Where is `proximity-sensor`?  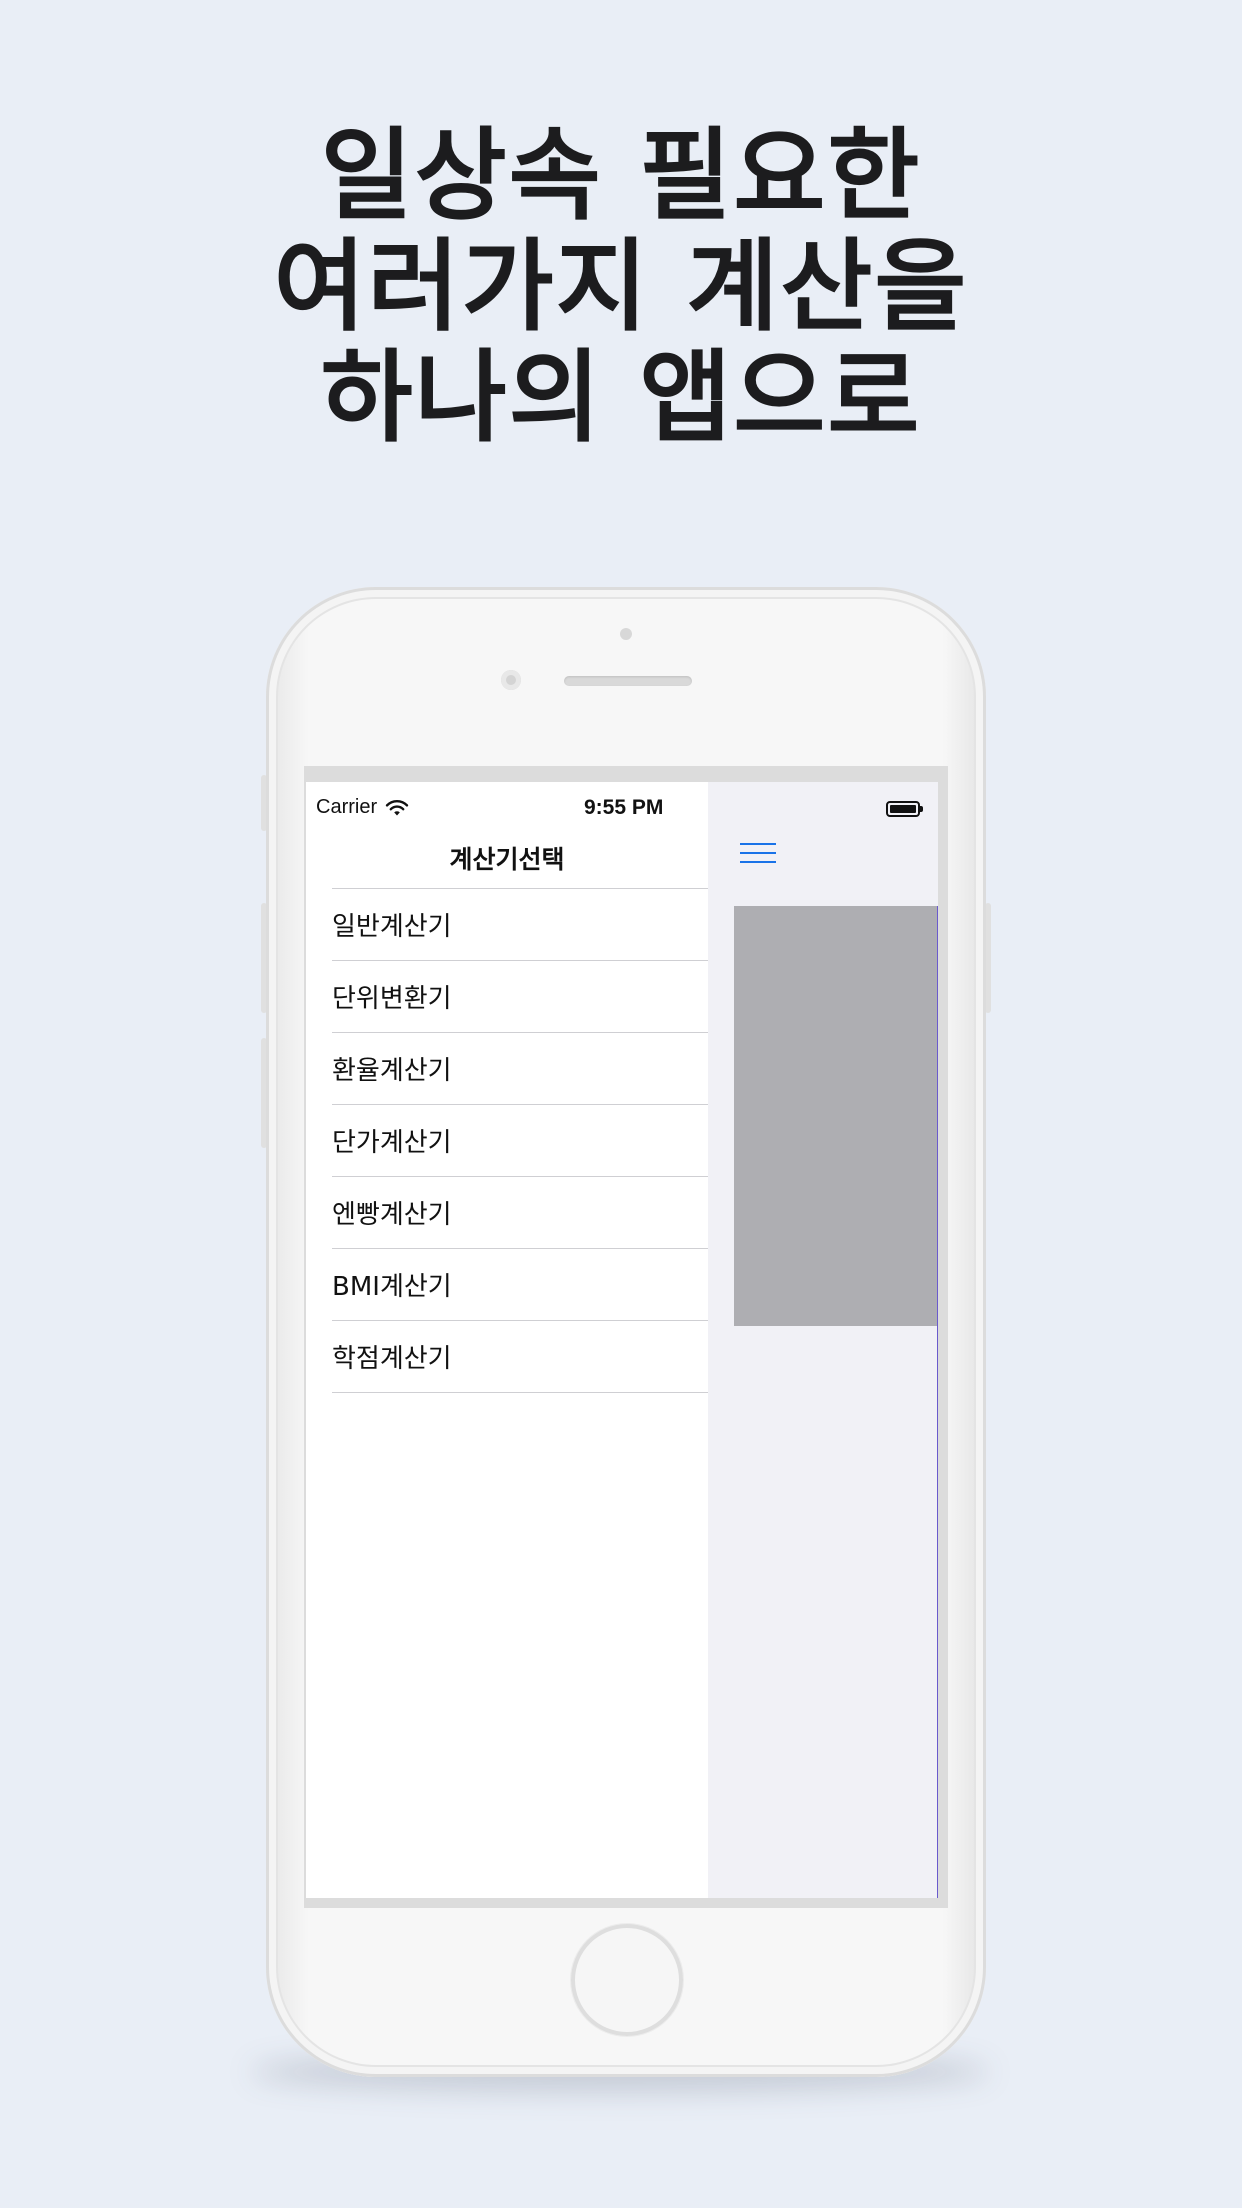
proximity-sensor is located at coordinates (626, 634).